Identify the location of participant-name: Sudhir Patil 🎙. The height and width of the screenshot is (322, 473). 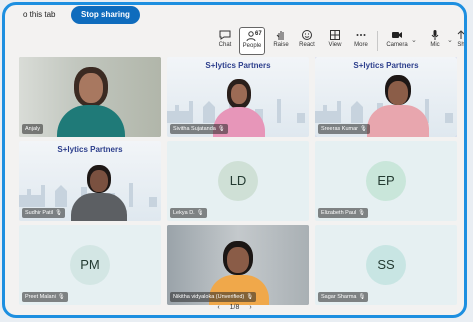
(44, 213).